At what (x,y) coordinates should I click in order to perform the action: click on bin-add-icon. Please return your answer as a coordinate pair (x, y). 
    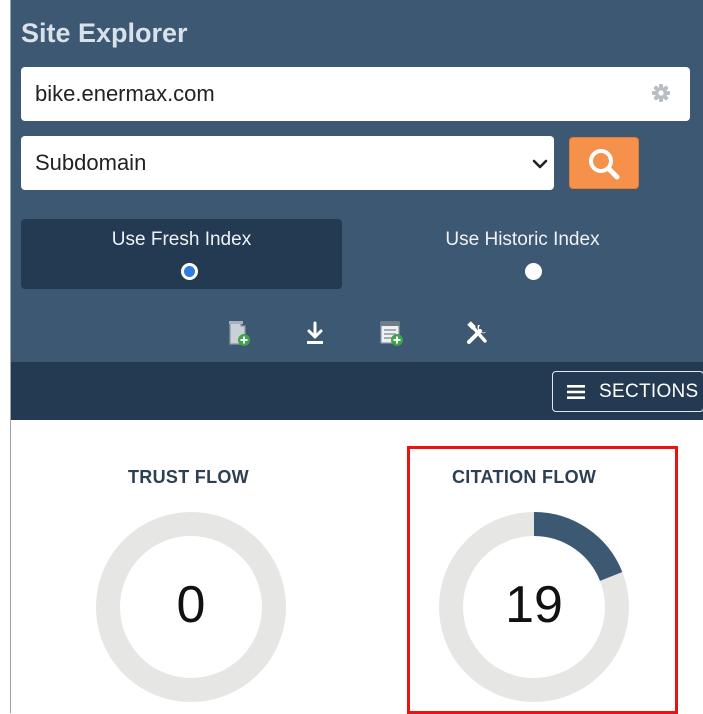
    Looking at the image, I should click on (239, 333).